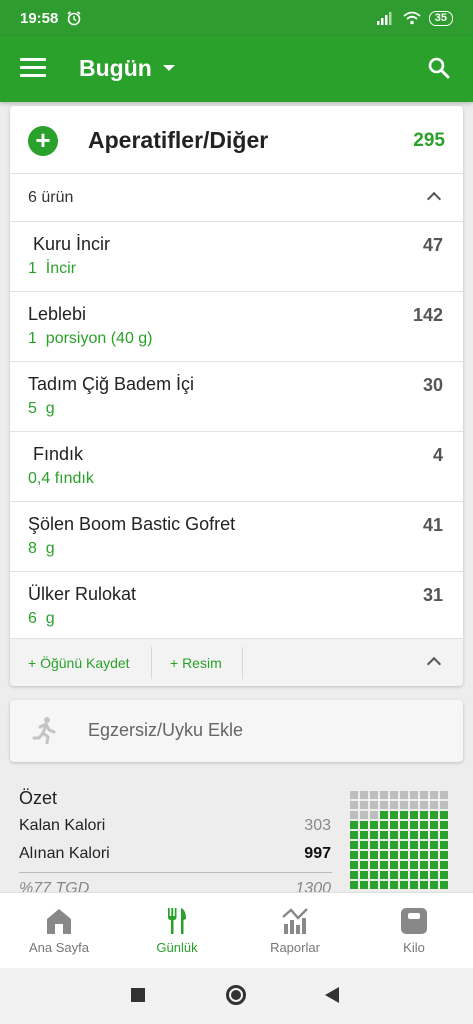  What do you see at coordinates (427, 315) in the screenshot?
I see `food-calories: 142` at bounding box center [427, 315].